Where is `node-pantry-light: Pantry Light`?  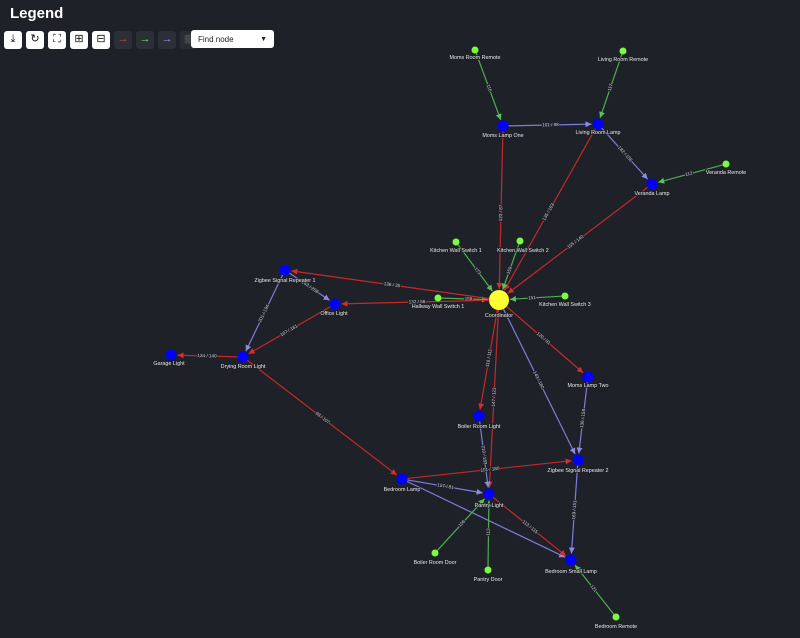
node-pantry-light: Pantry Light is located at coordinates (489, 499).